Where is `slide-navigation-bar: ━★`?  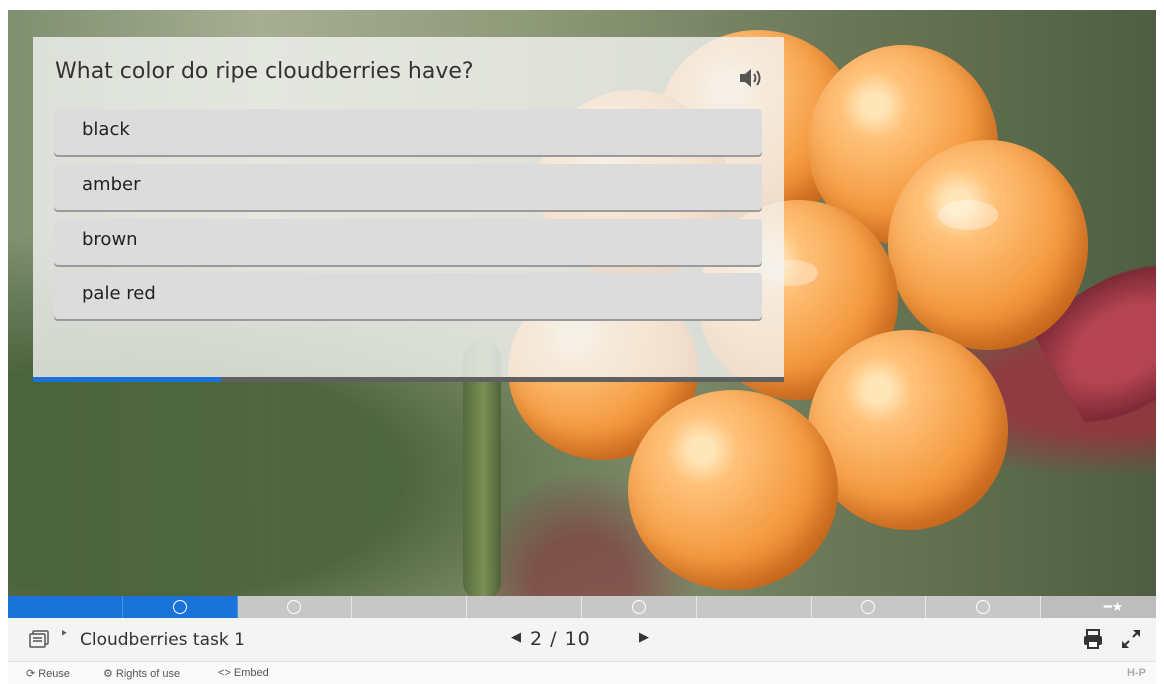
slide-navigation-bar: ━★ is located at coordinates (582, 607).